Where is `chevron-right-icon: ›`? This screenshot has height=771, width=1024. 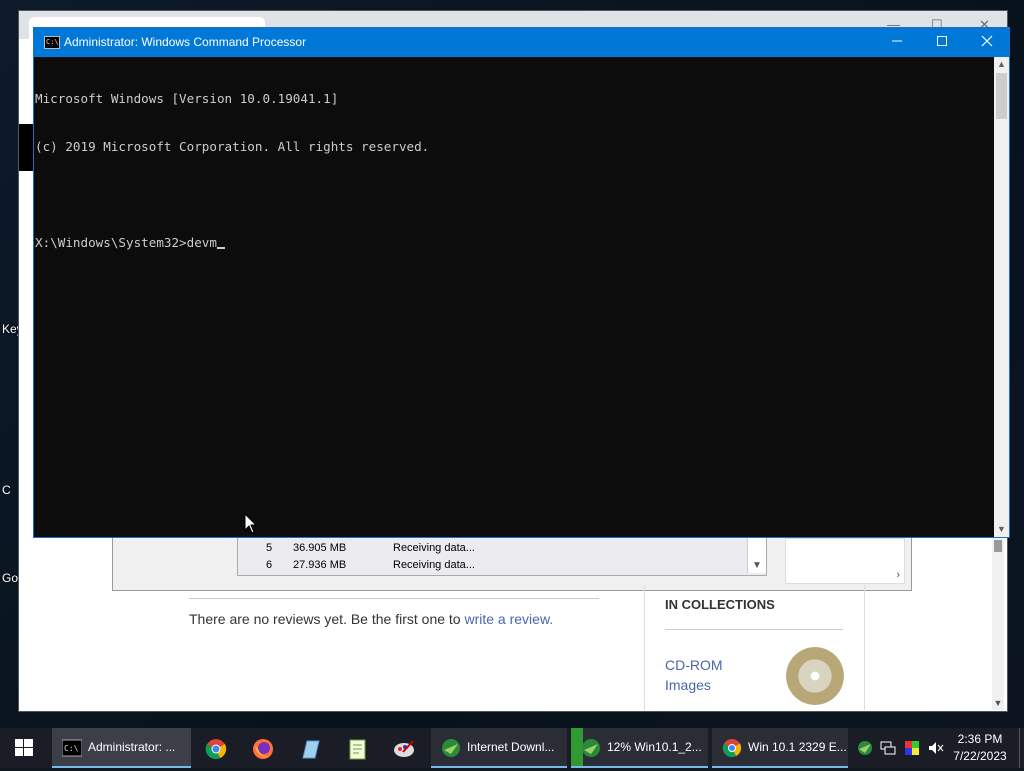
chevron-right-icon: › is located at coordinates (898, 575).